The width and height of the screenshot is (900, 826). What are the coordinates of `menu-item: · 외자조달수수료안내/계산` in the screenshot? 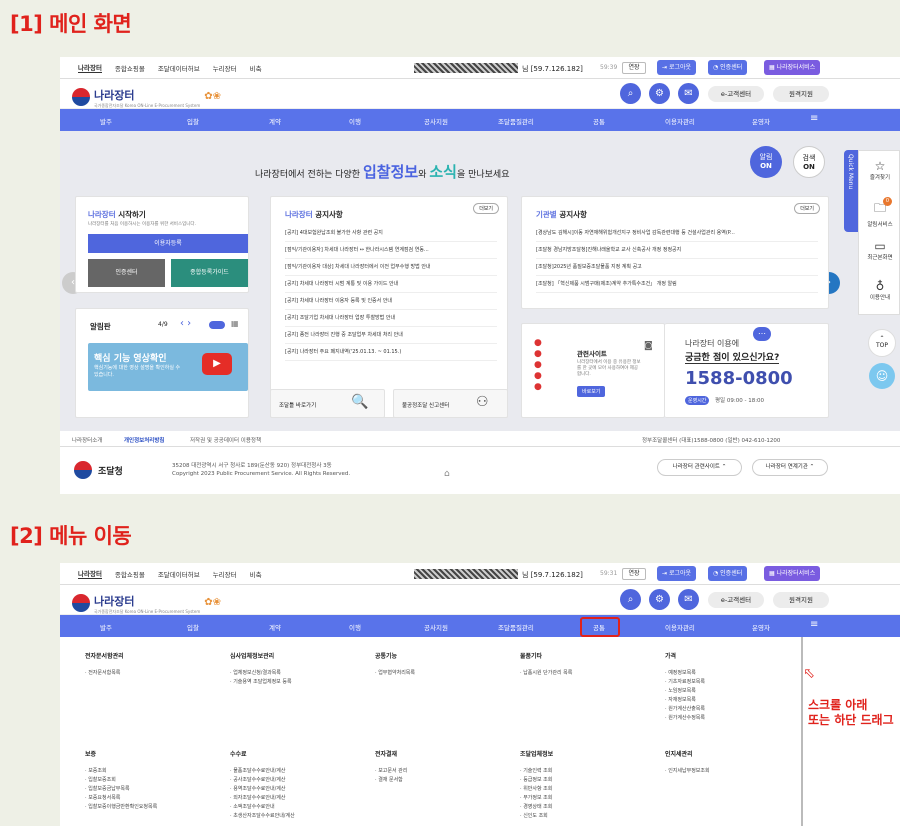 It's located at (257, 797).